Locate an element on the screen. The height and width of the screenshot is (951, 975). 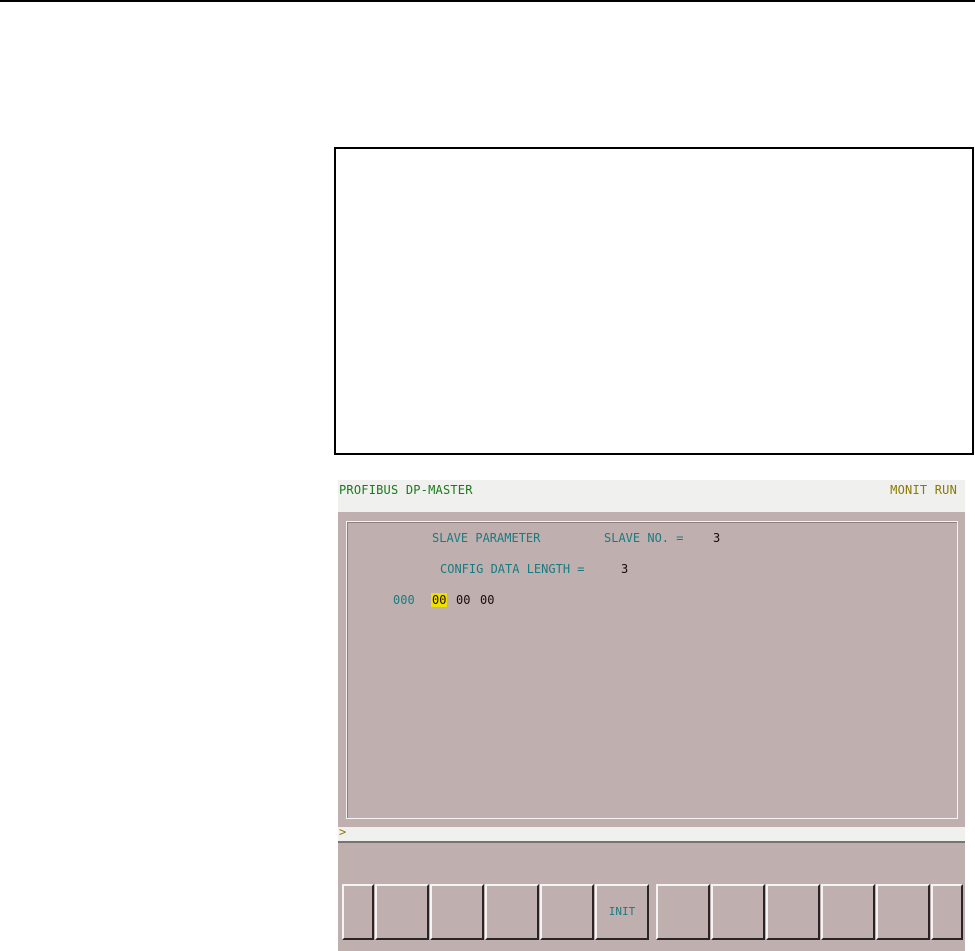
slave-no-value: 3 is located at coordinates (717, 538).